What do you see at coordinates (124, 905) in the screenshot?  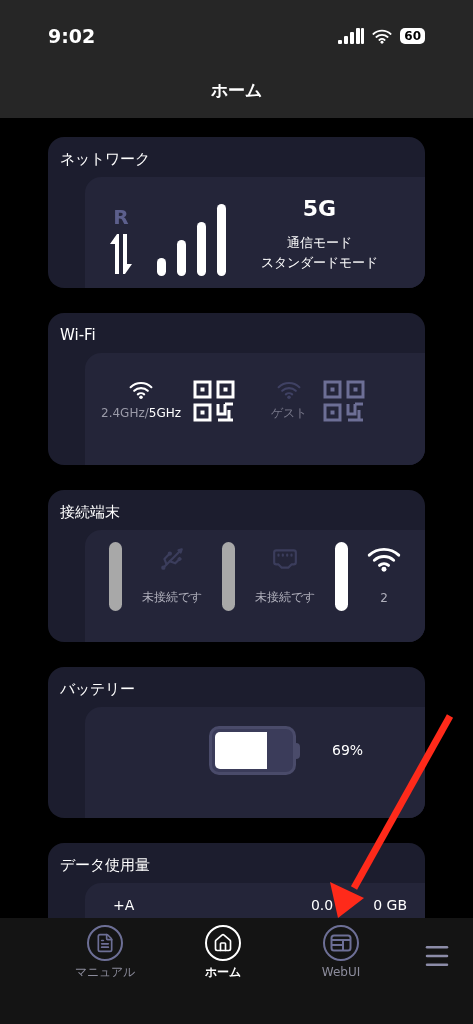 I see `plan-label: +A` at bounding box center [124, 905].